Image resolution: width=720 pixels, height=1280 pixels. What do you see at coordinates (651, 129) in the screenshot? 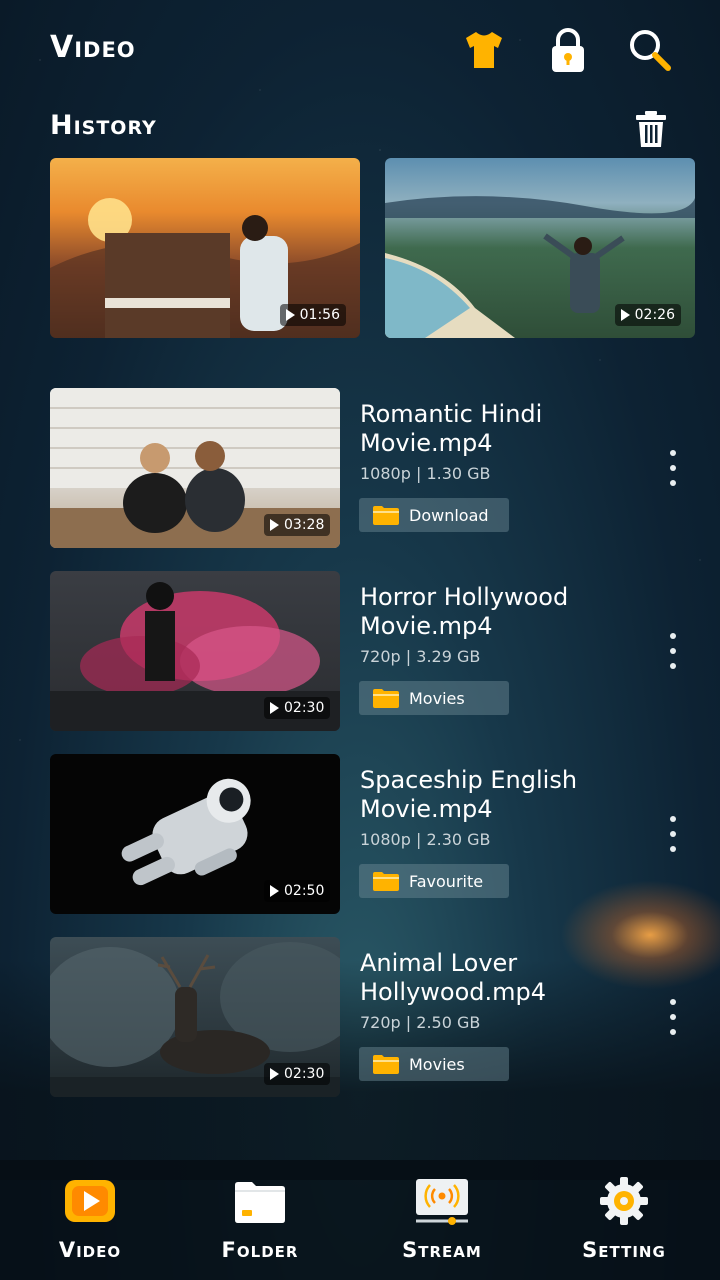
I see `trash-icon` at bounding box center [651, 129].